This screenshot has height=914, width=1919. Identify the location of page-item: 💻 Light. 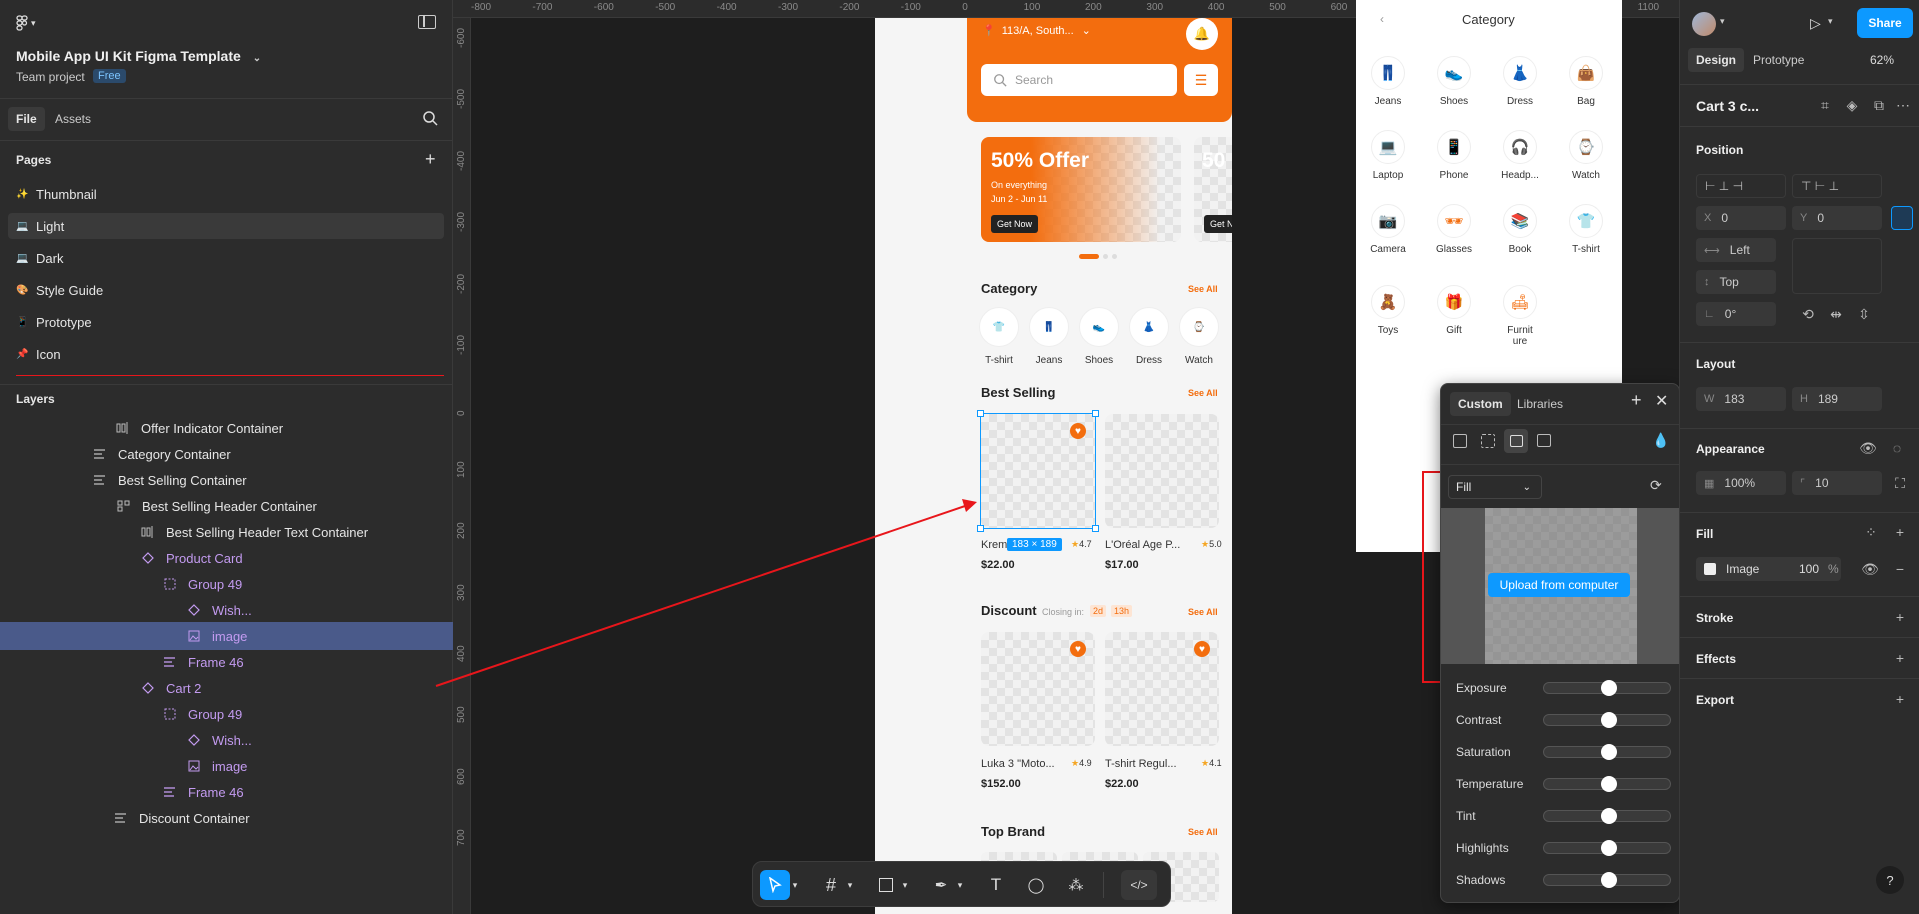
(226, 226).